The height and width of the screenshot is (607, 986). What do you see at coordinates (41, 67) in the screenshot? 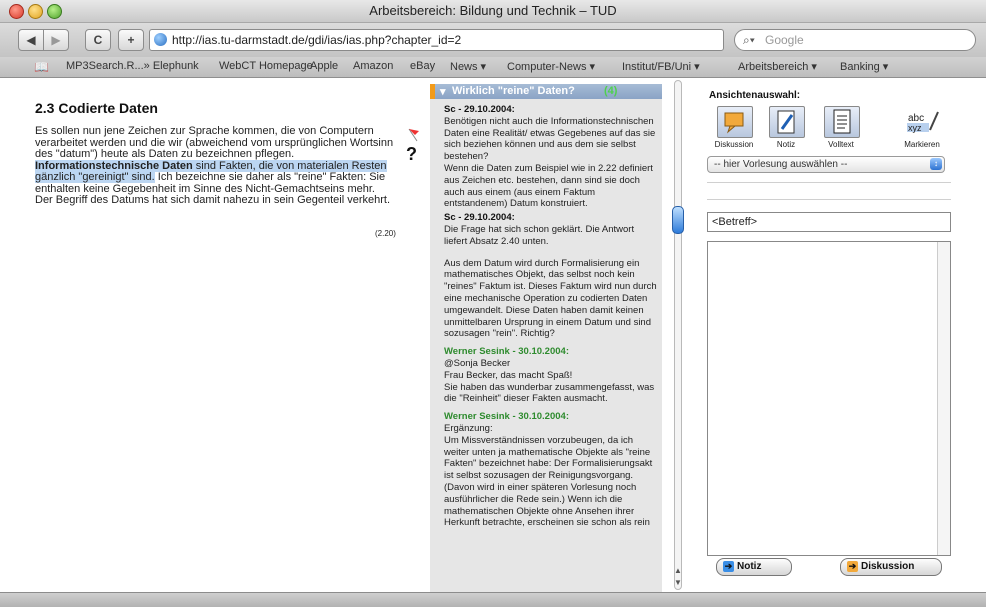
I see `book-icon: 📖` at bounding box center [41, 67].